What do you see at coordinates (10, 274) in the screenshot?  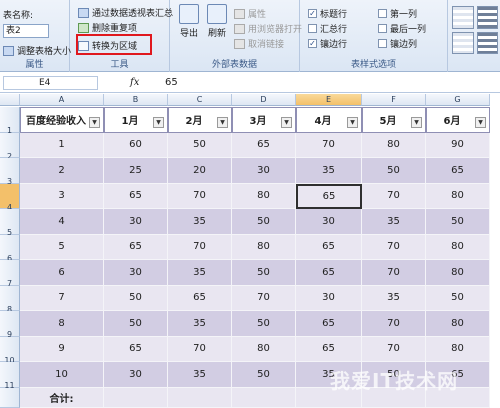 I see `row-header: 7` at bounding box center [10, 274].